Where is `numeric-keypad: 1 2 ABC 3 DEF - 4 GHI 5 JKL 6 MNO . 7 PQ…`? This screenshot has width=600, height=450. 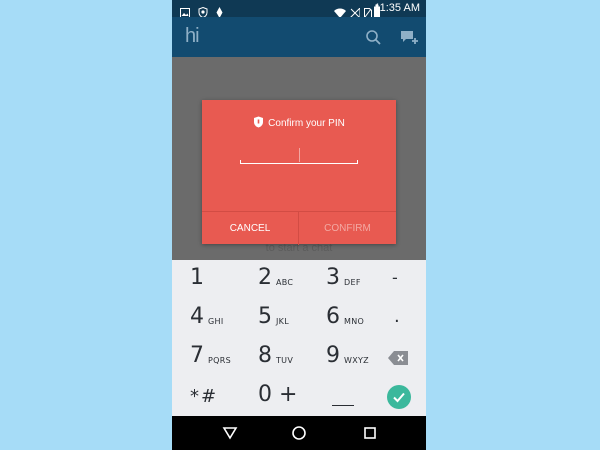
numeric-keypad: 1 2 ABC 3 DEF - 4 GHI 5 JKL 6 MNO . 7 PQ… is located at coordinates (299, 338).